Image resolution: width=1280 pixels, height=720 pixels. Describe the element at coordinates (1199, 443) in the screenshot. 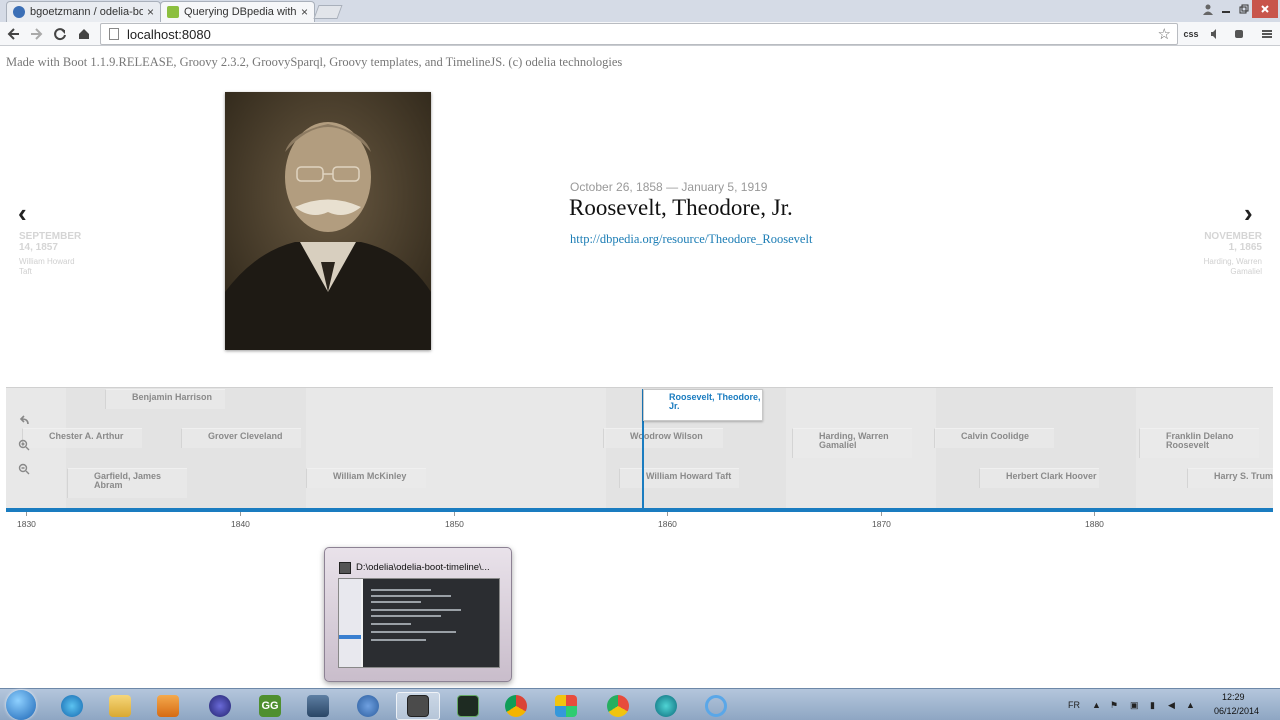

I see `timeline-marker: Franklin Delano Roosevelt` at that location.